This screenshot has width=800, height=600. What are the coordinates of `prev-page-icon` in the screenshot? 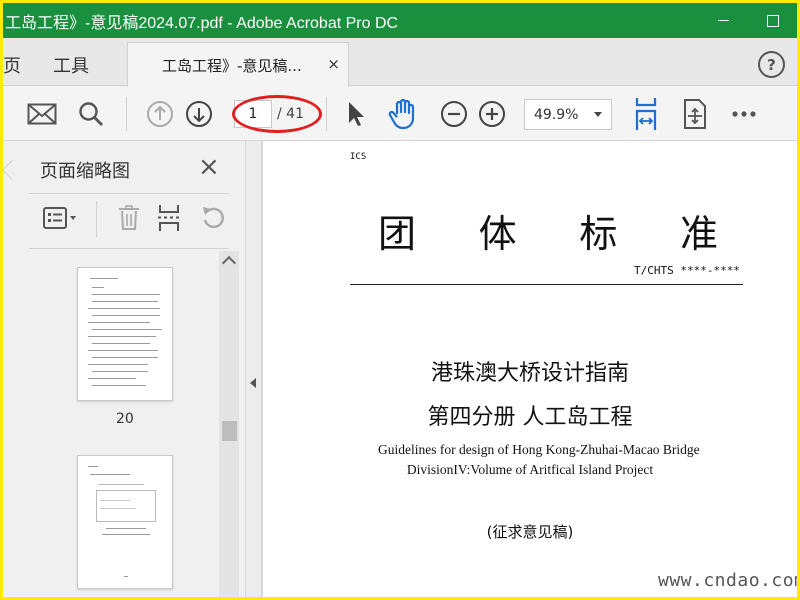 It's located at (160, 114).